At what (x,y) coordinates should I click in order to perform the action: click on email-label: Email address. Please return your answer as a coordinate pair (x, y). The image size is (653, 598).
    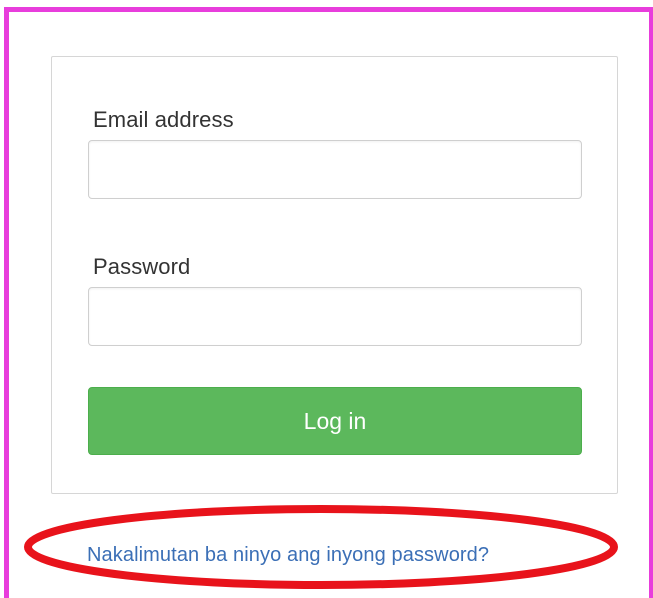
    Looking at the image, I should click on (163, 119).